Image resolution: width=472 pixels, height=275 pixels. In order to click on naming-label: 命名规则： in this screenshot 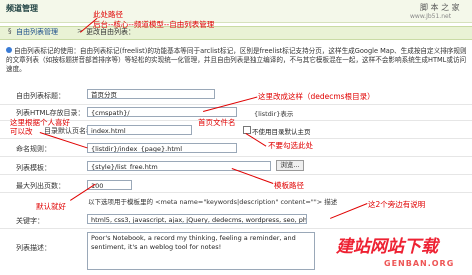, I will do `click(33, 149)`.